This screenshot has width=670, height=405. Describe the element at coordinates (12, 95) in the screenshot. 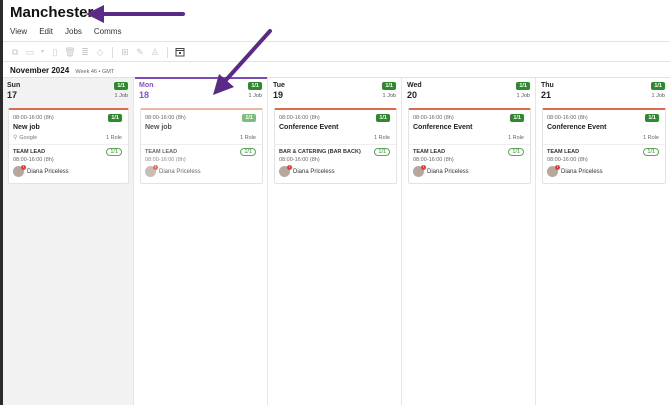

I see `day-number: 17` at that location.